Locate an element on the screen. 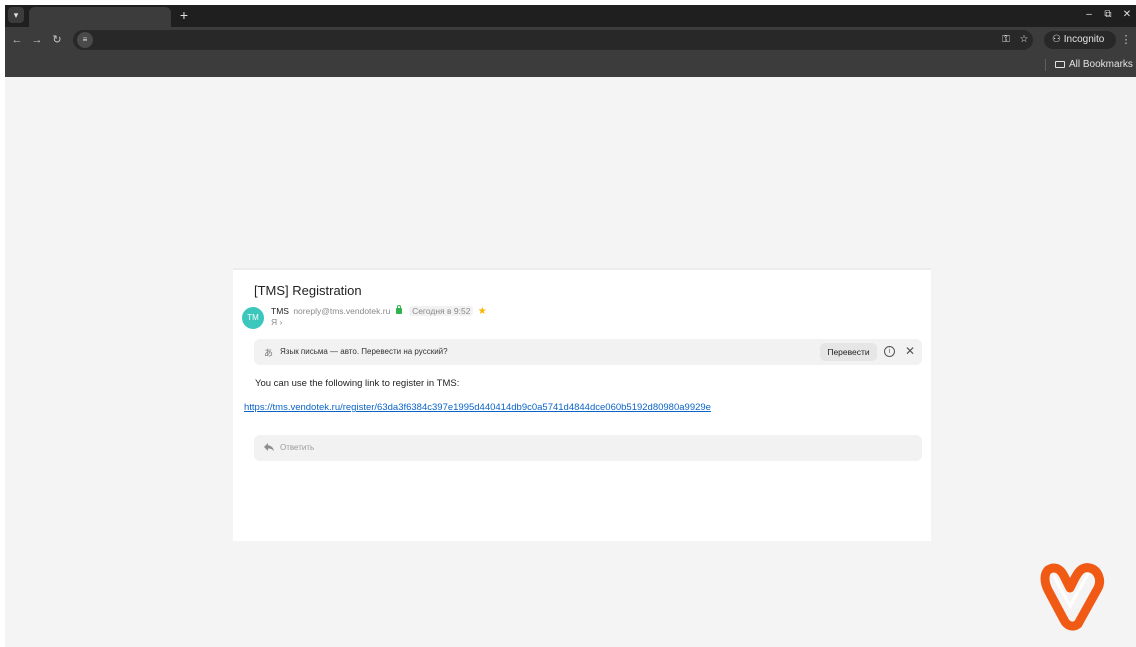 This screenshot has height=647, width=1136. vendotek-logo-icon is located at coordinates (1072, 597).